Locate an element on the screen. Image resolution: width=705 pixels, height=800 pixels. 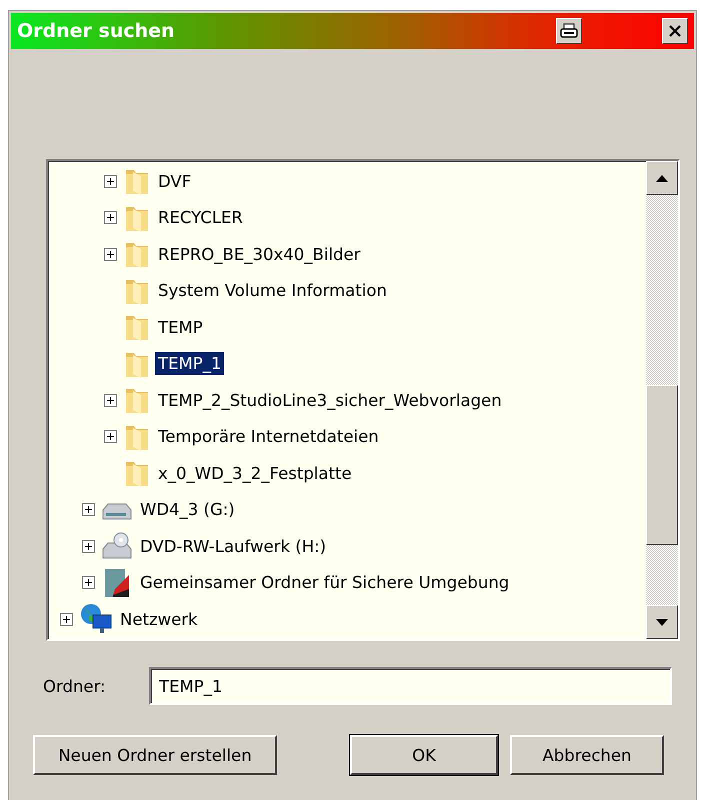
scroll-thumb is located at coordinates (662, 465).